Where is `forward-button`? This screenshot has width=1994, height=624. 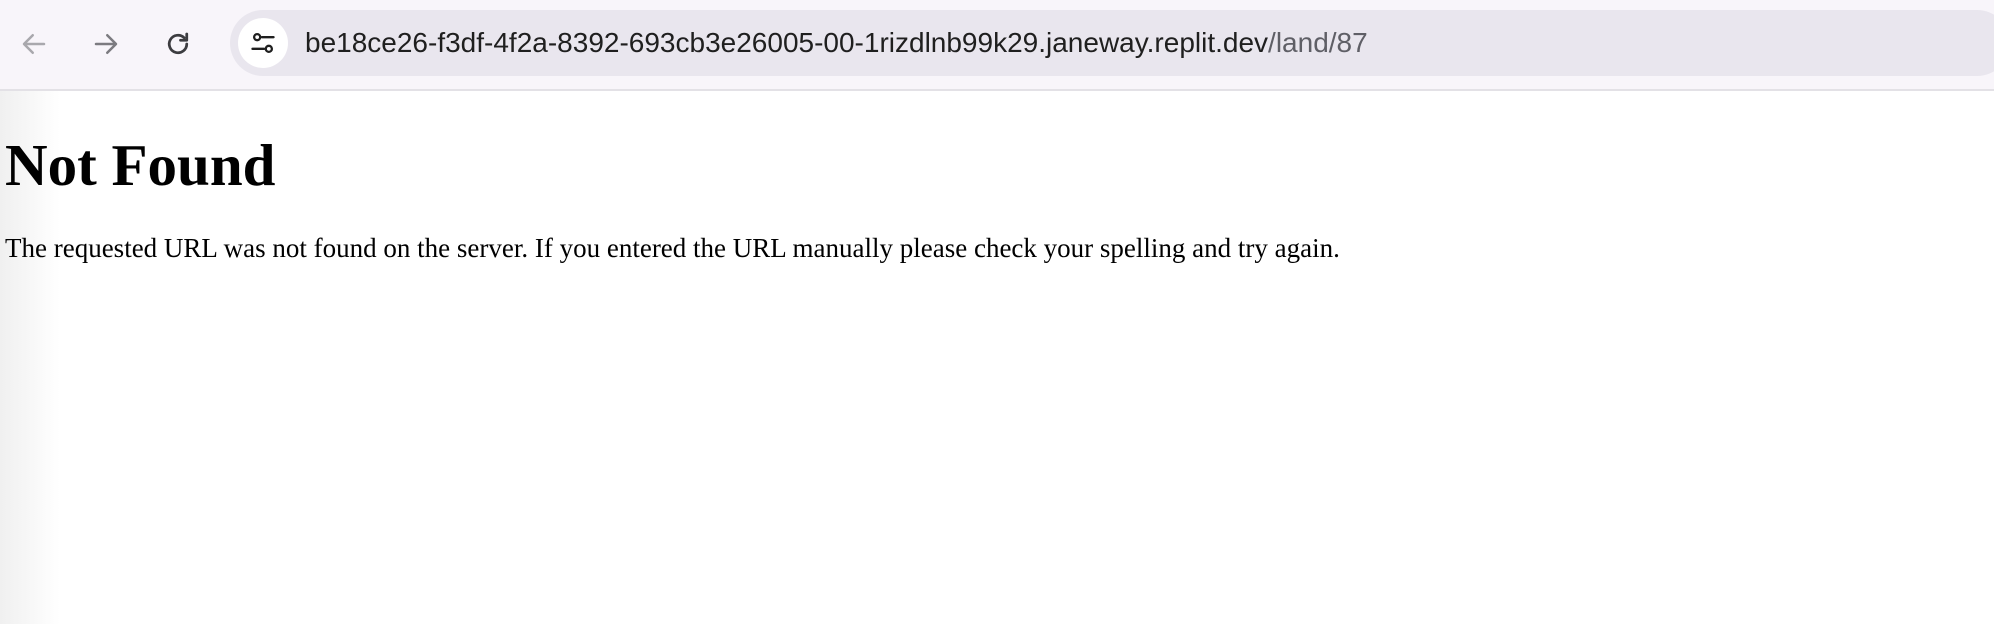
forward-button is located at coordinates (106, 44).